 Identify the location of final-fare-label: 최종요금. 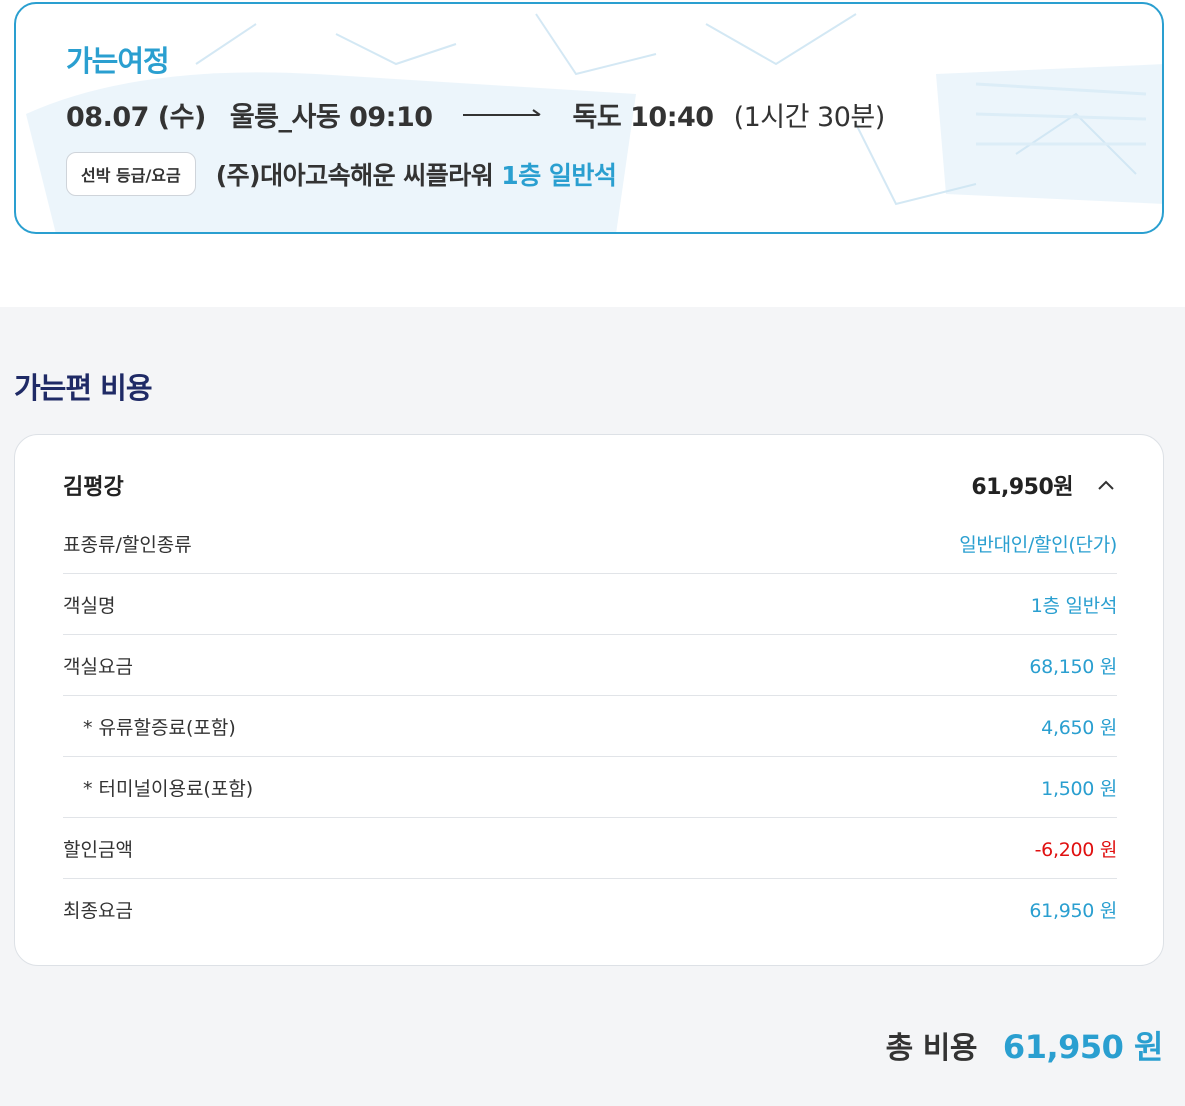
(98, 911).